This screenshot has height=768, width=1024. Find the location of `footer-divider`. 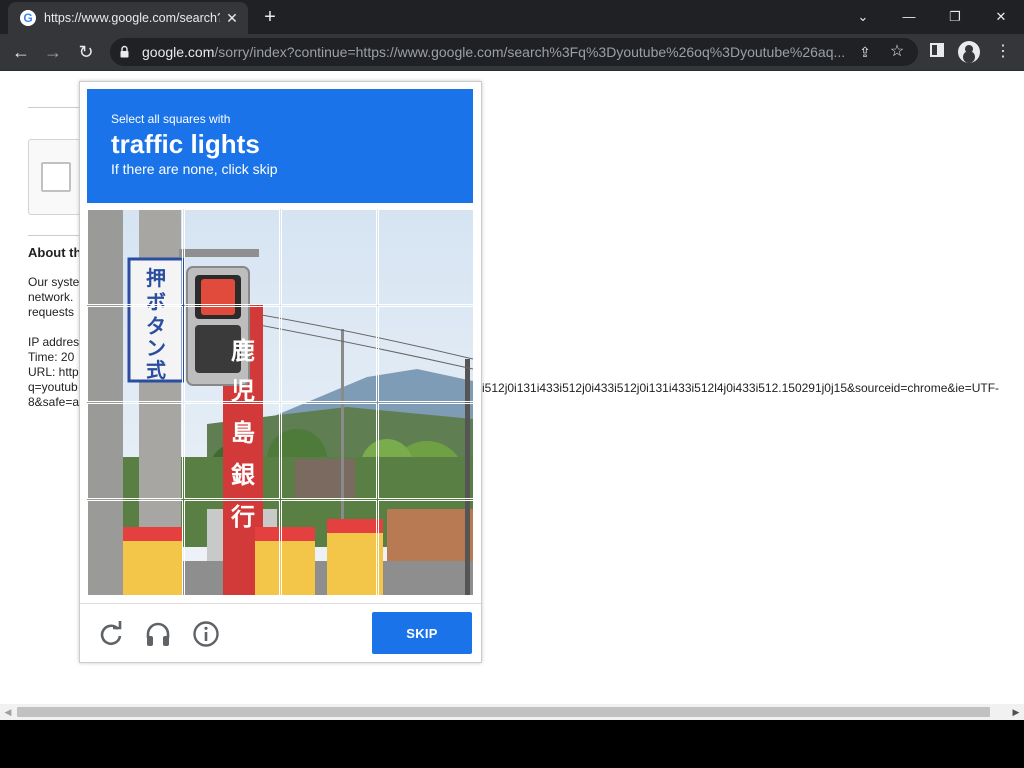

footer-divider is located at coordinates (280, 603).